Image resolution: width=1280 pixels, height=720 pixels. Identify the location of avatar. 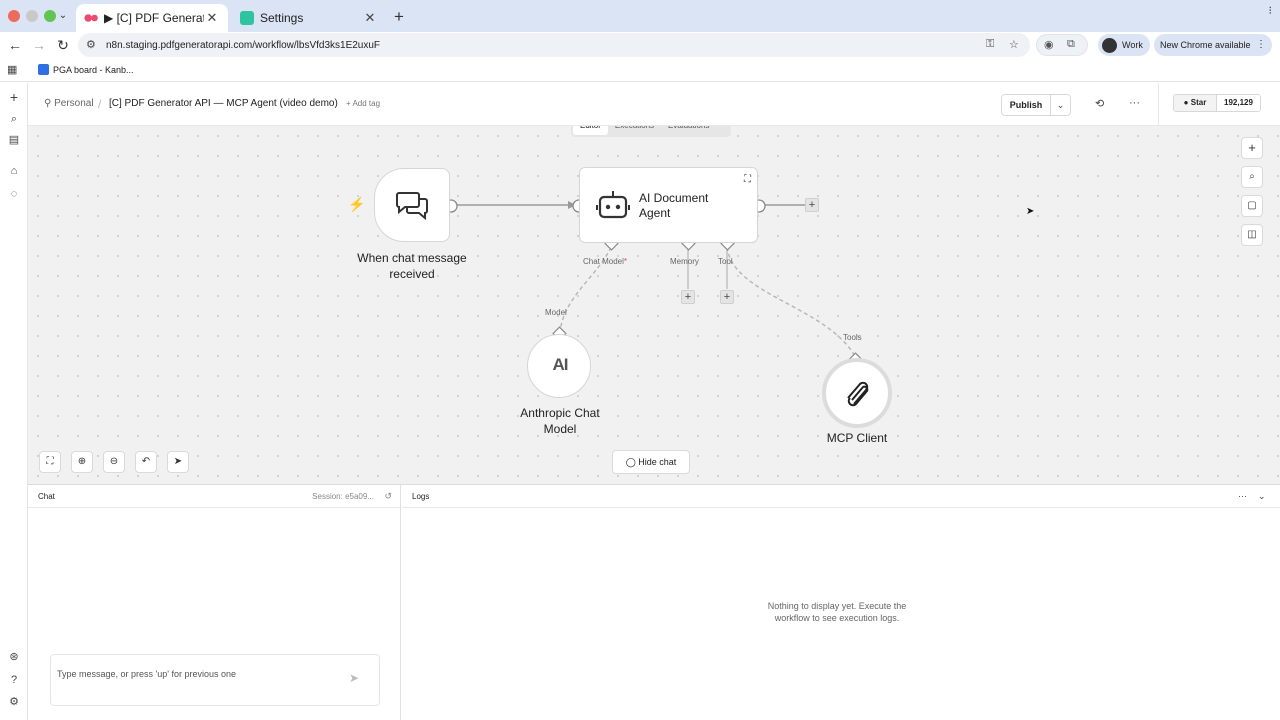
(1109, 45).